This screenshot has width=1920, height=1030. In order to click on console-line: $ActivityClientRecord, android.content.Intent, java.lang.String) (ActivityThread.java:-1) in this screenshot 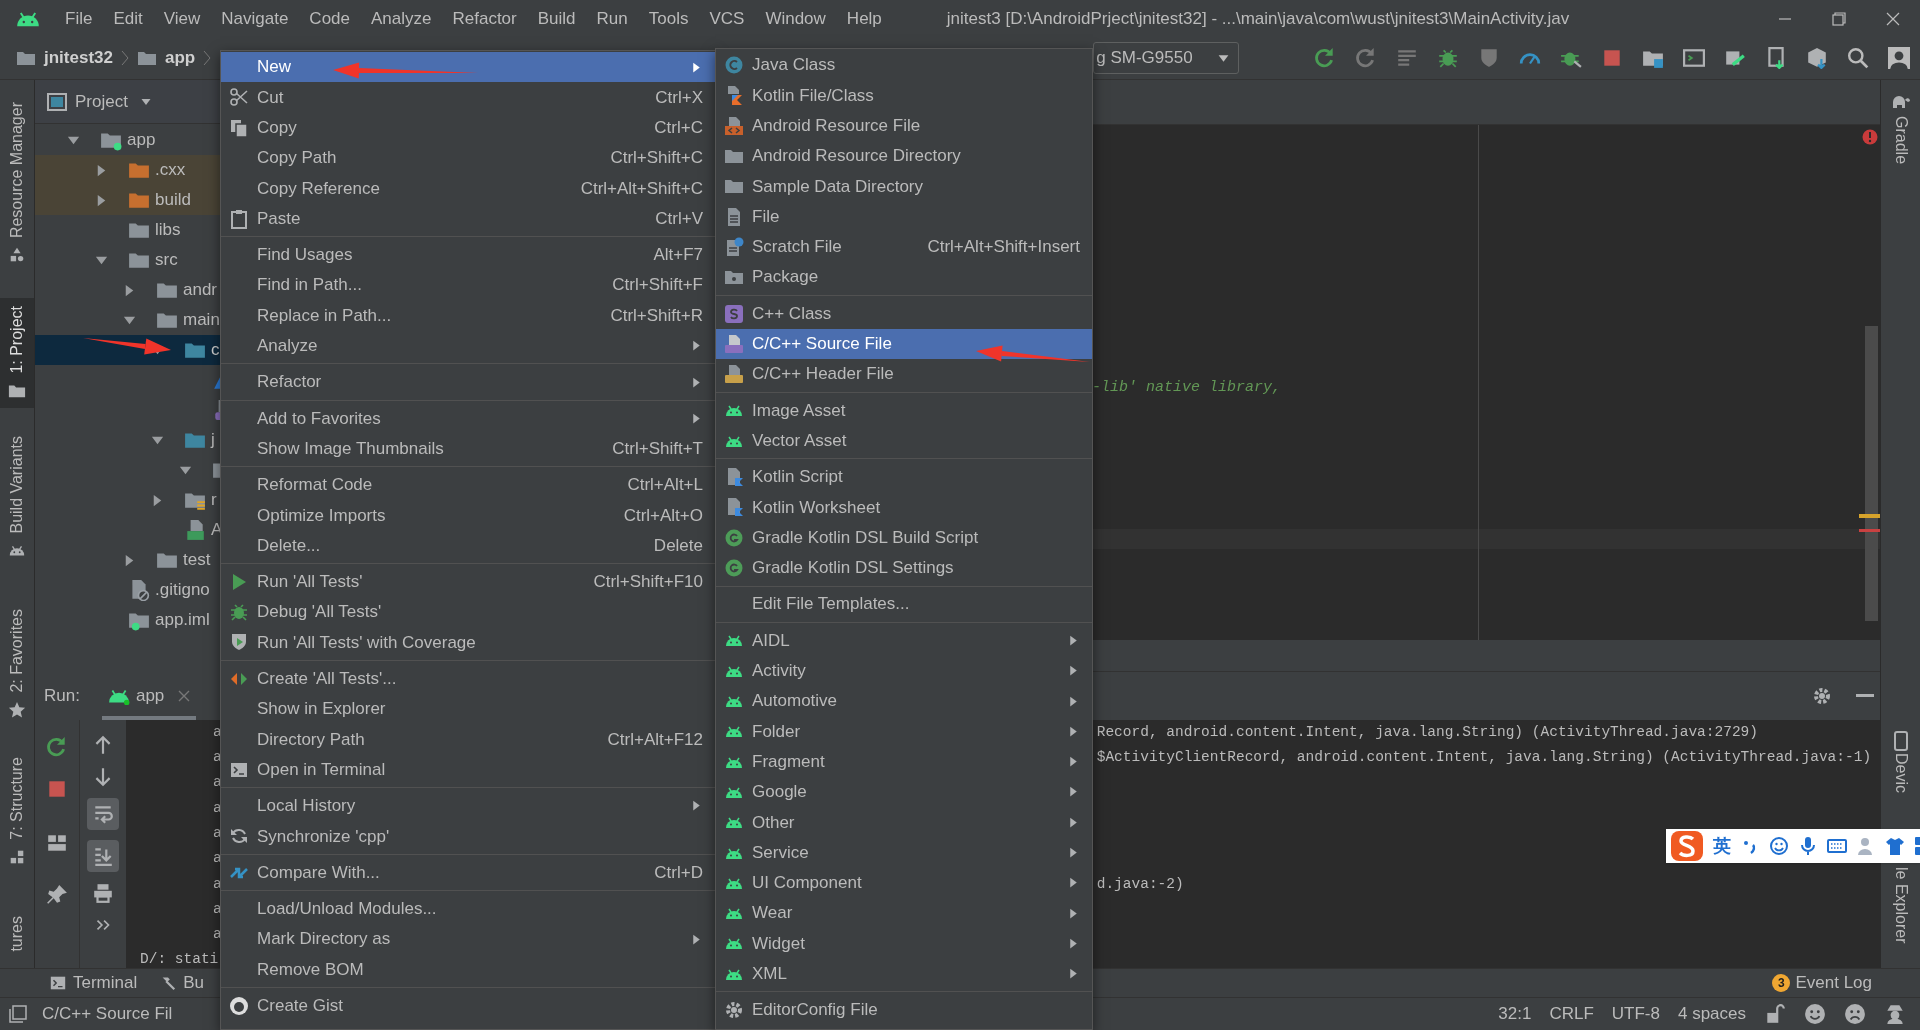, I will do `click(1484, 758)`.